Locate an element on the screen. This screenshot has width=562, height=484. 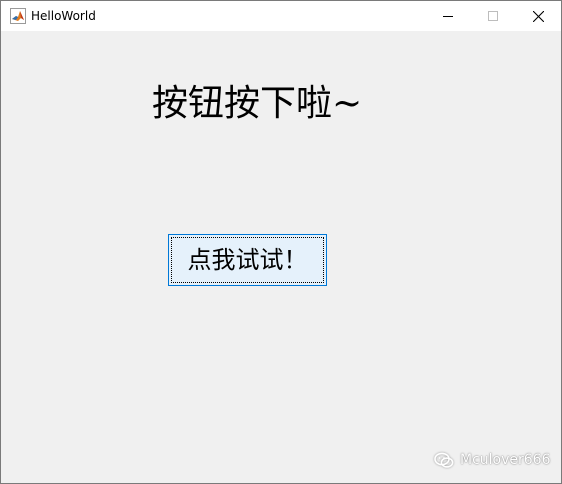
wechat-icon is located at coordinates (444, 460).